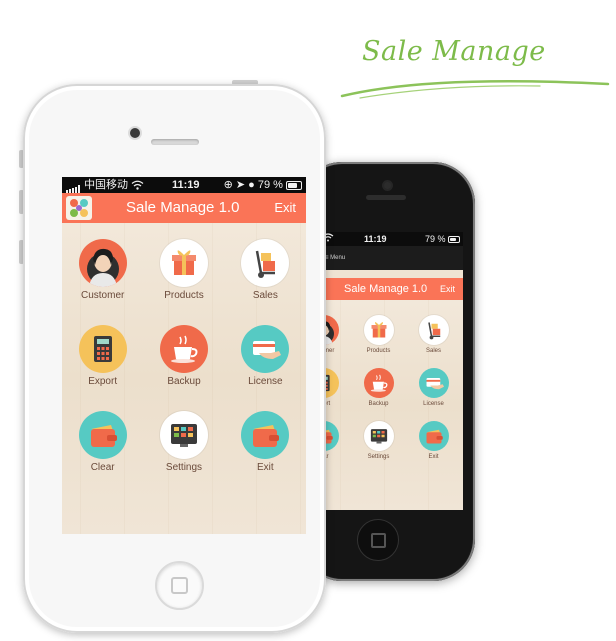 The width and height of the screenshot is (616, 641). I want to click on status-right: ⊕ ➤ ● 79 %, so click(263, 185).